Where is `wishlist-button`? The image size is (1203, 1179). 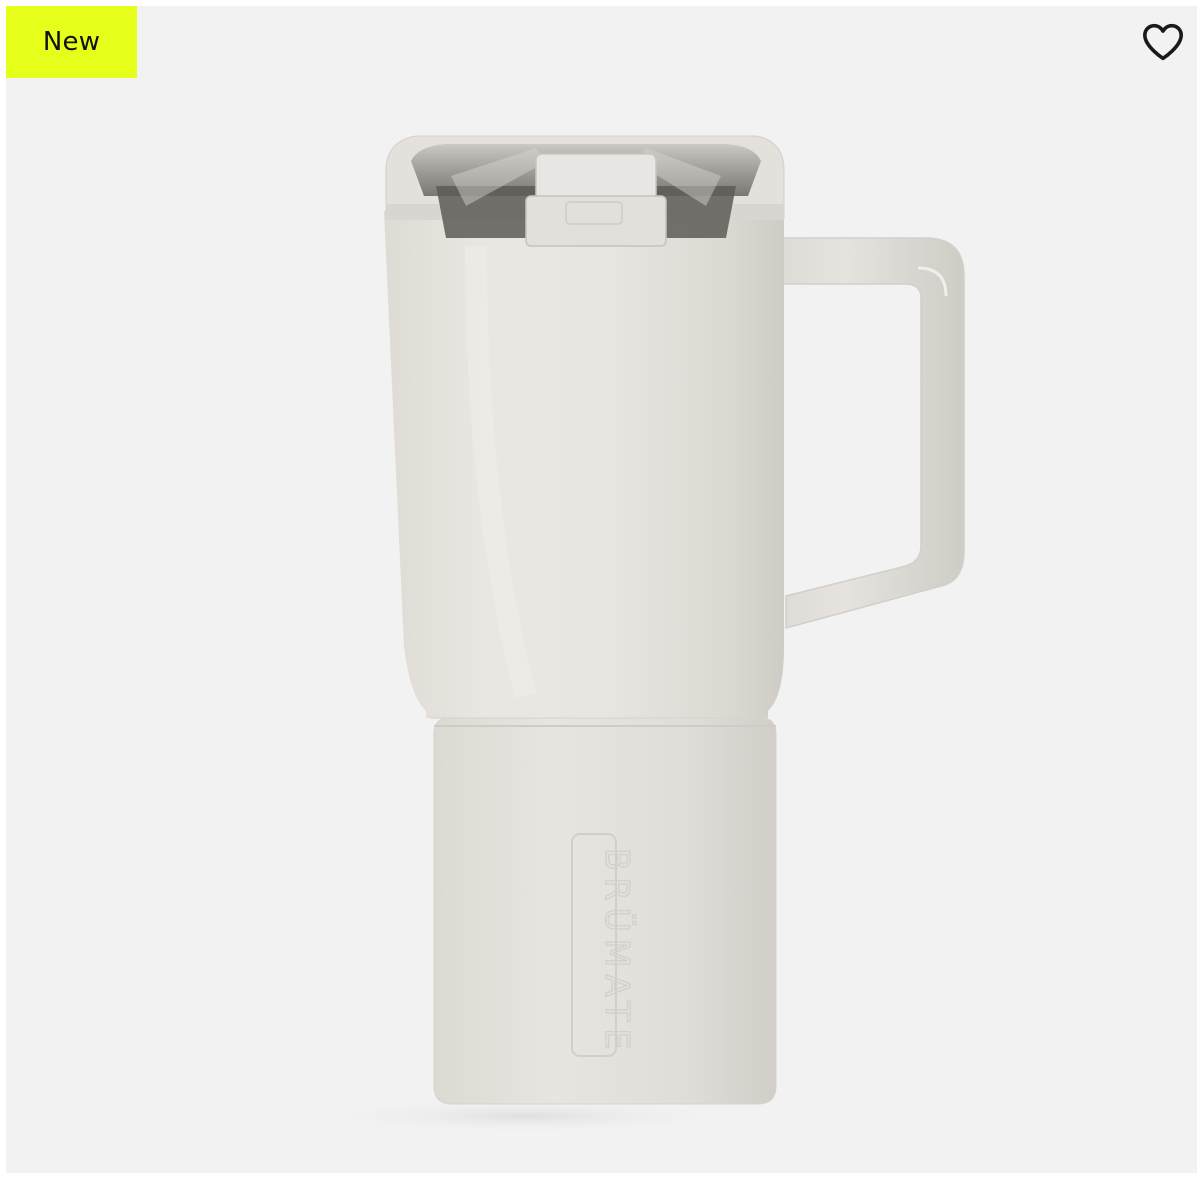 wishlist-button is located at coordinates (1163, 42).